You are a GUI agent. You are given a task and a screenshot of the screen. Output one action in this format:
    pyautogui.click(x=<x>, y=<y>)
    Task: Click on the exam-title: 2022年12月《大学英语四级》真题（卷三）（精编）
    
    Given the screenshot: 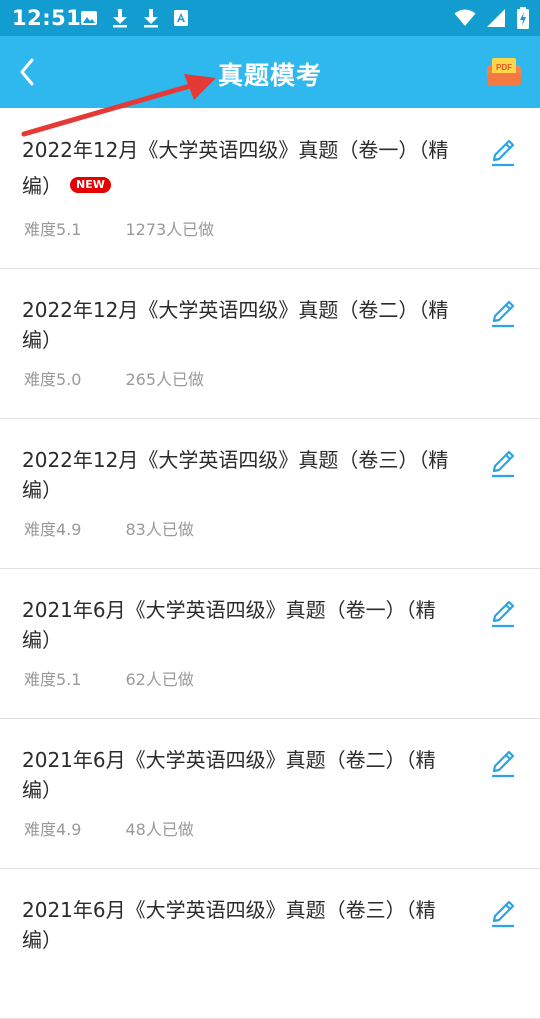 What is the action you would take?
    pyautogui.click(x=237, y=475)
    